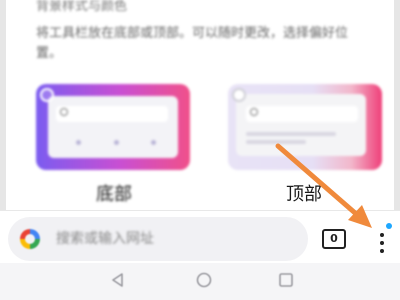  What do you see at coordinates (30, 239) in the screenshot?
I see `google-g-icon` at bounding box center [30, 239].